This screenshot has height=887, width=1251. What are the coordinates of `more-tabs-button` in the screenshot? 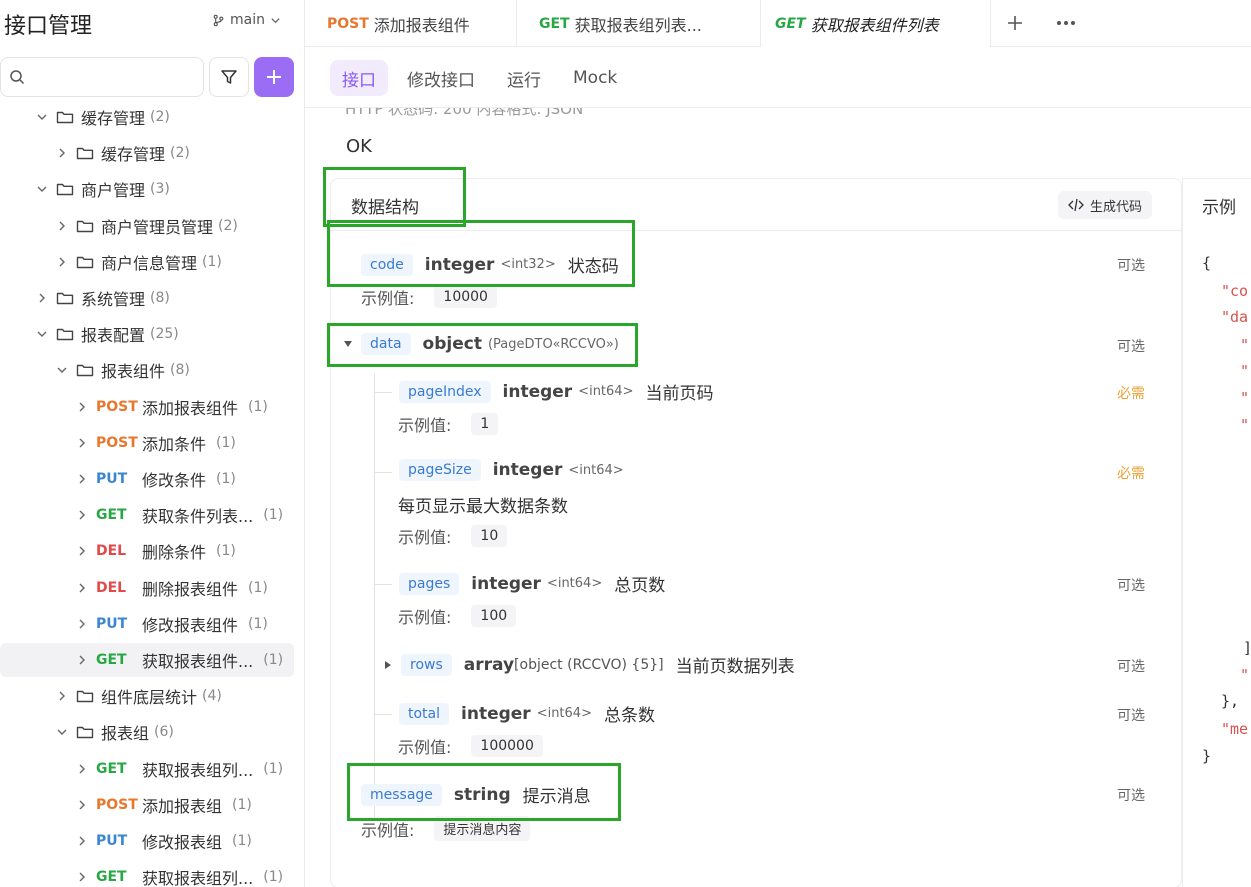 It's located at (1066, 23).